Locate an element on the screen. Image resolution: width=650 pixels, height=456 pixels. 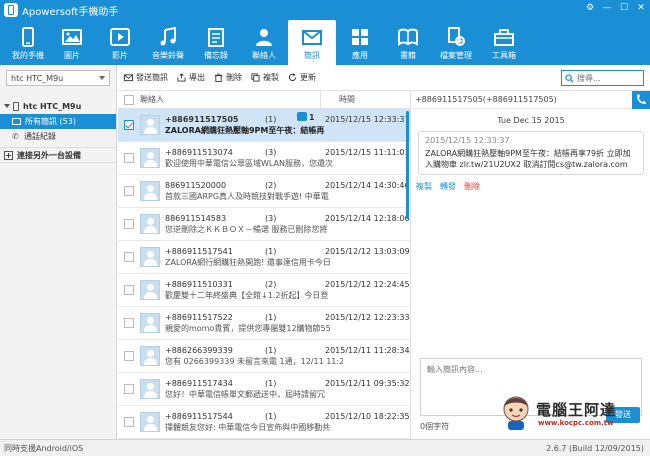
nav-tab-phone: 我的手機 is located at coordinates (28, 42).